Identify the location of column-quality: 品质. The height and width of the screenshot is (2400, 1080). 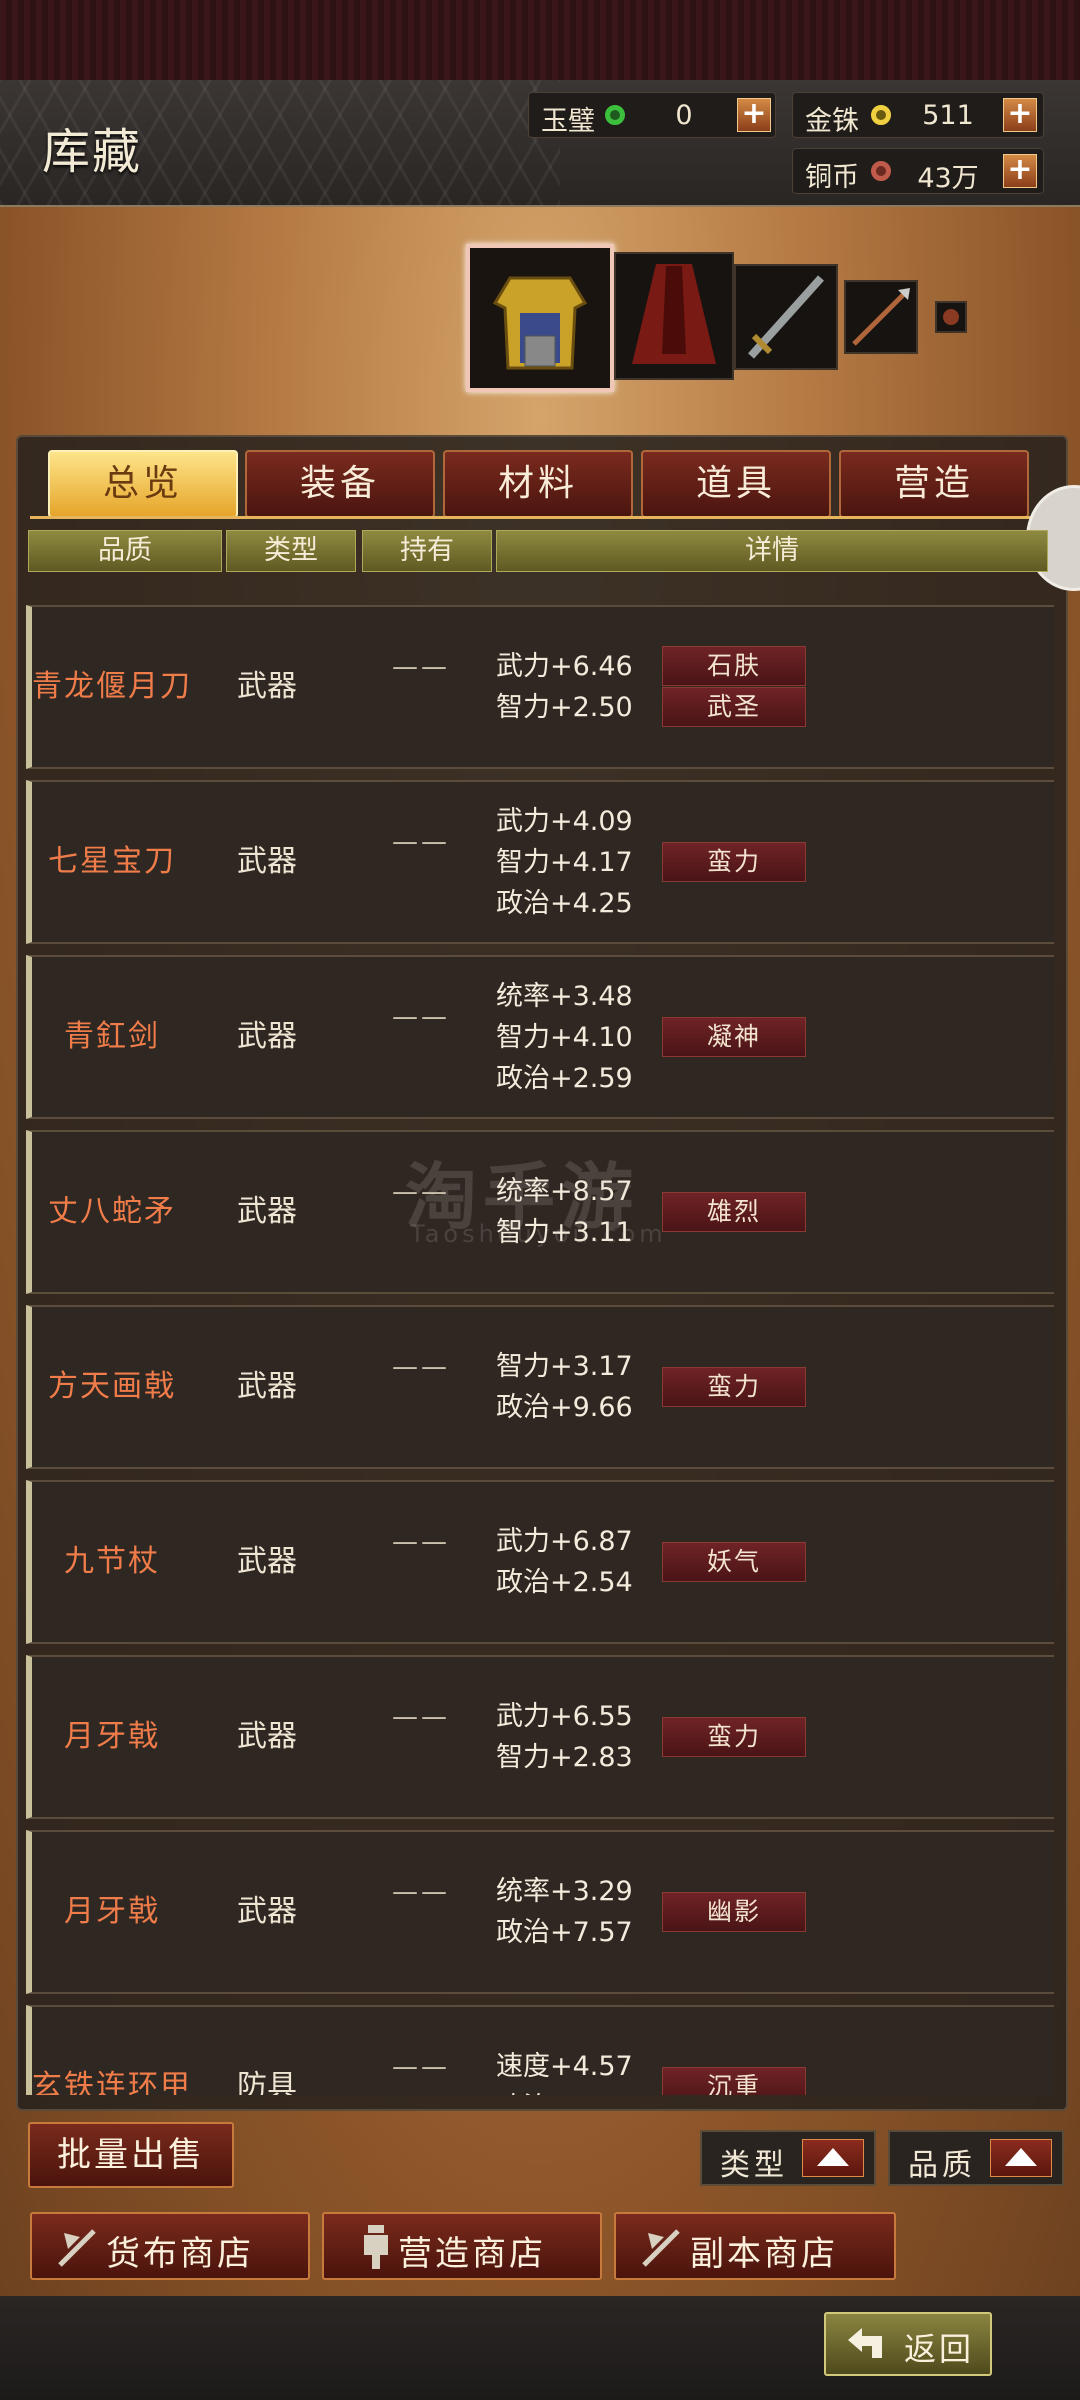
(125, 551).